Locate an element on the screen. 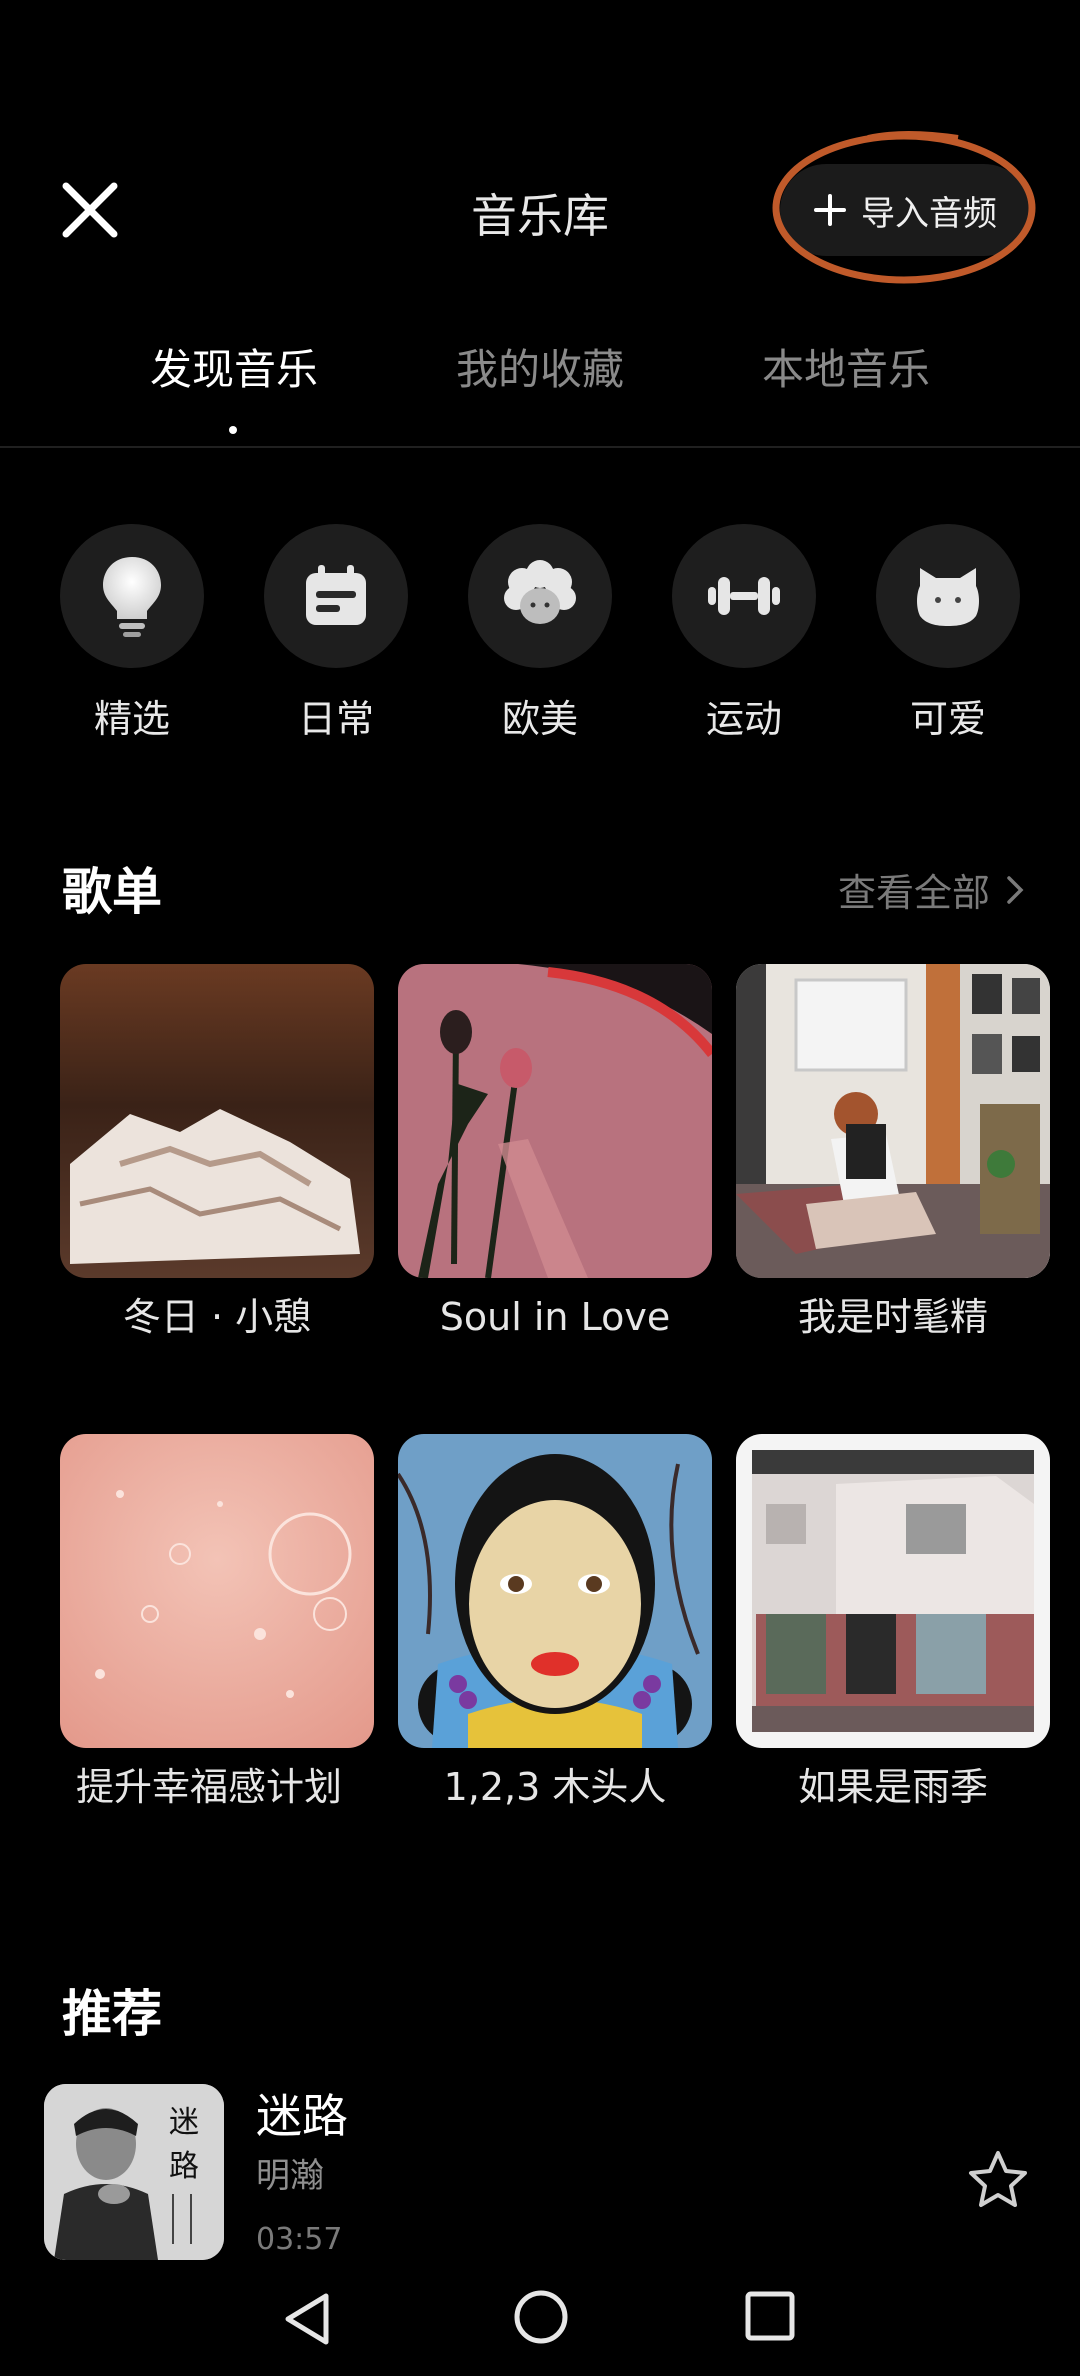  playlist-card: 提升幸福感计划 is located at coordinates (217, 1623).